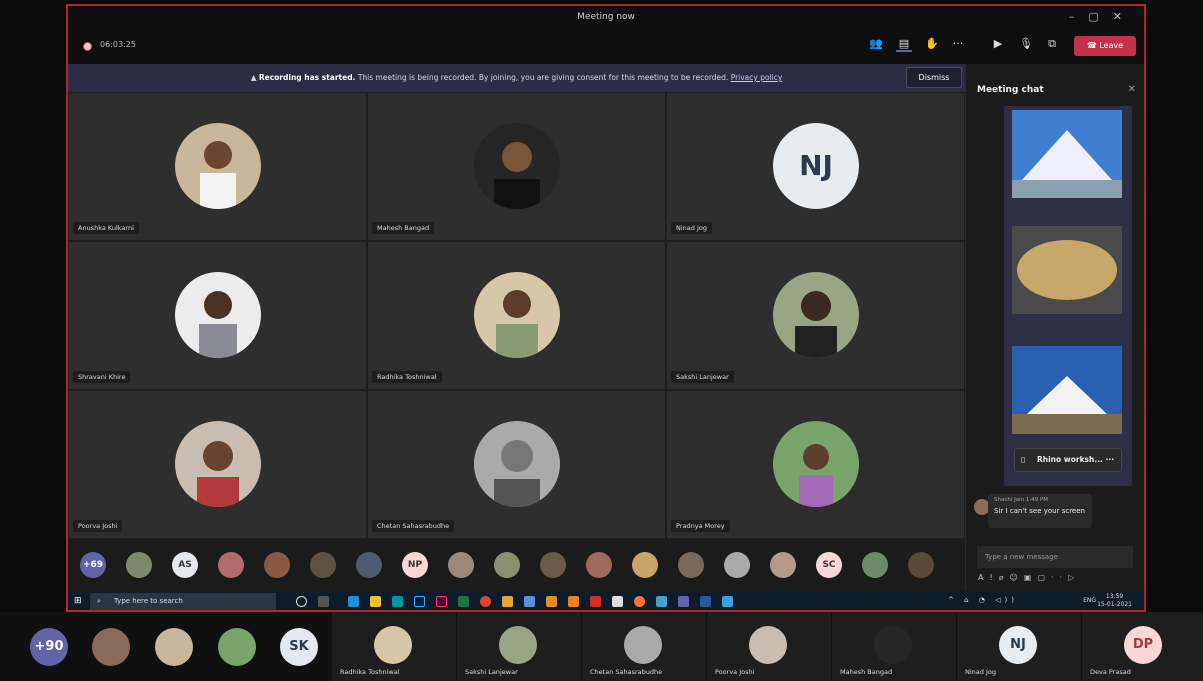  What do you see at coordinates (998, 43) in the screenshot?
I see `camera-off-icon: ▶` at bounding box center [998, 43].